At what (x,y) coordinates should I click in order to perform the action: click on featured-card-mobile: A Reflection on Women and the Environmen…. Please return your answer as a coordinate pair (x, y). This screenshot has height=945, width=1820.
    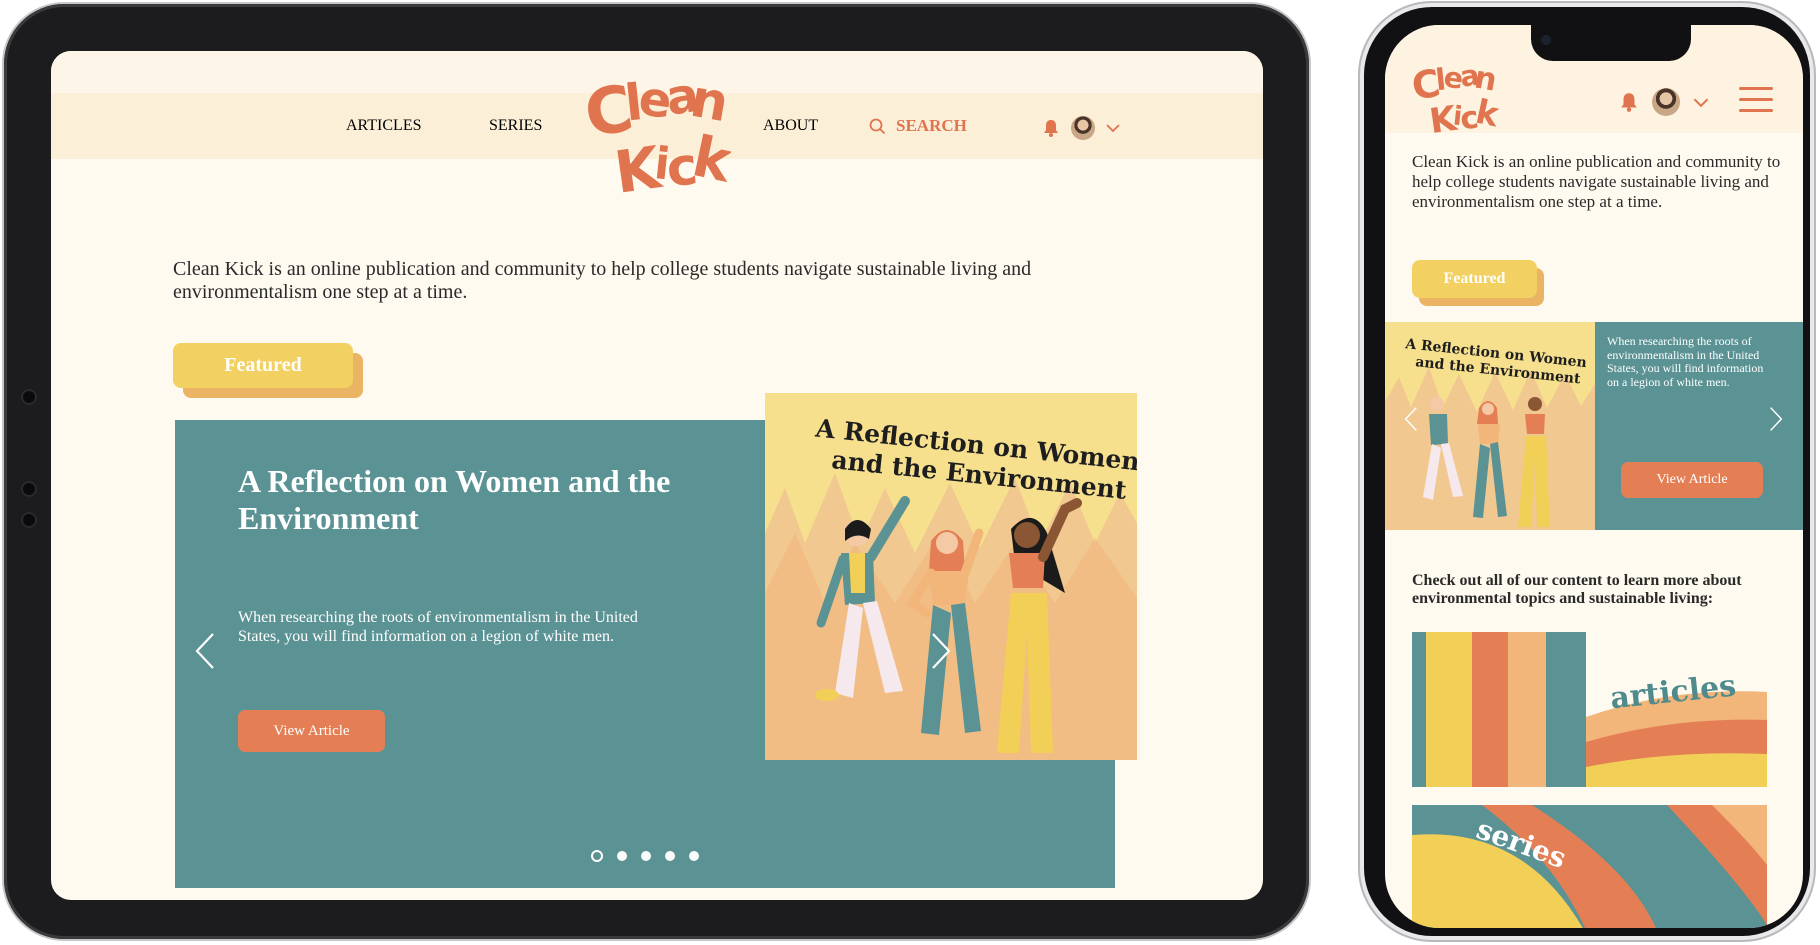
    Looking at the image, I should click on (1594, 426).